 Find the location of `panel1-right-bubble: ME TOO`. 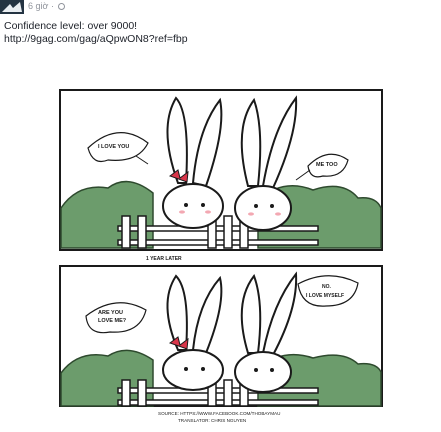

panel1-right-bubble: ME TOO is located at coordinates (327, 165).